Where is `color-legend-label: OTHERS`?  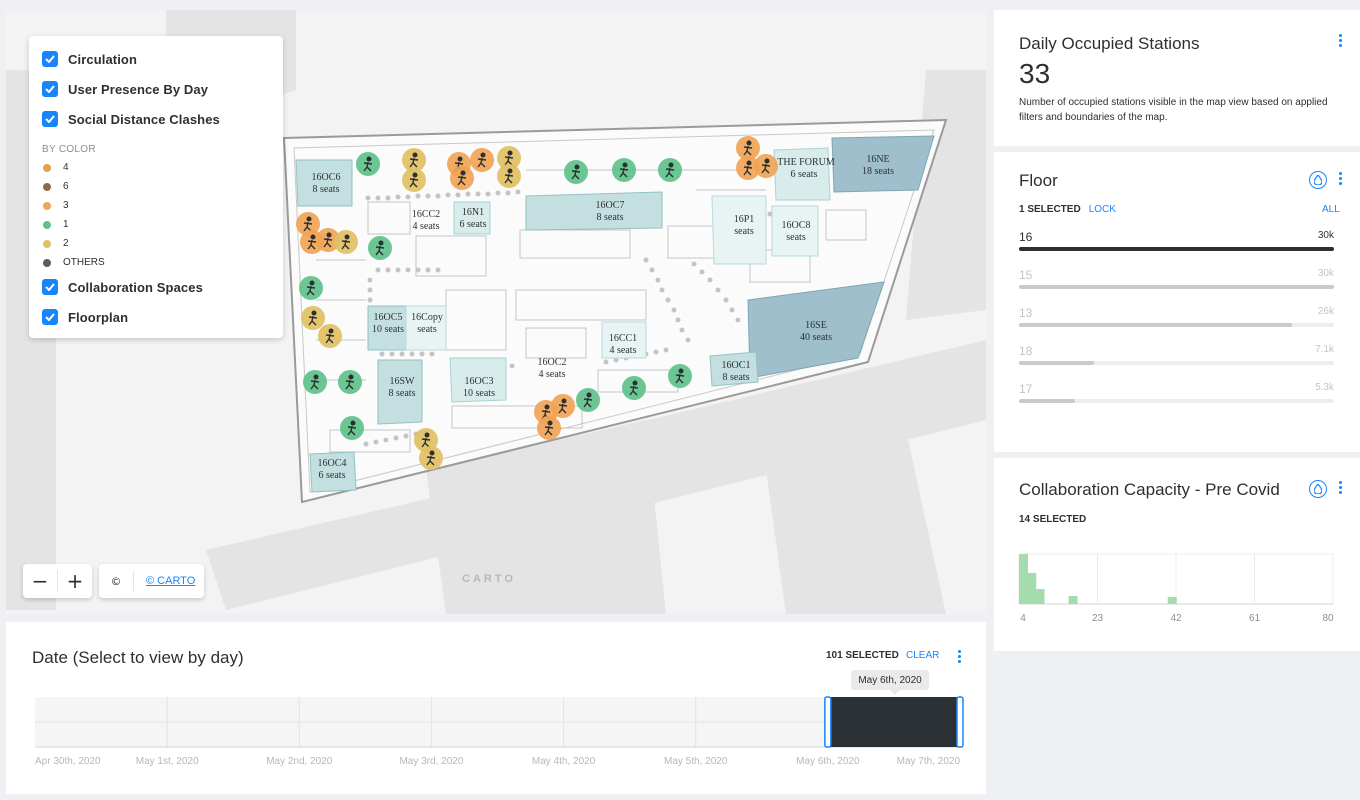
color-legend-label: OTHERS is located at coordinates (84, 262).